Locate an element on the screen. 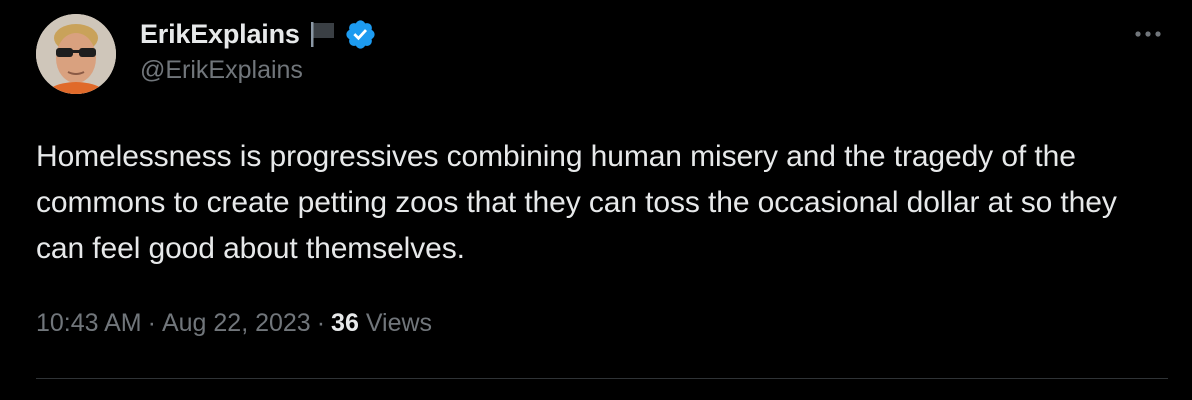  tweet-meta: 10:43 AM · Aug 22, 2023 · 36 Views is located at coordinates (234, 323).